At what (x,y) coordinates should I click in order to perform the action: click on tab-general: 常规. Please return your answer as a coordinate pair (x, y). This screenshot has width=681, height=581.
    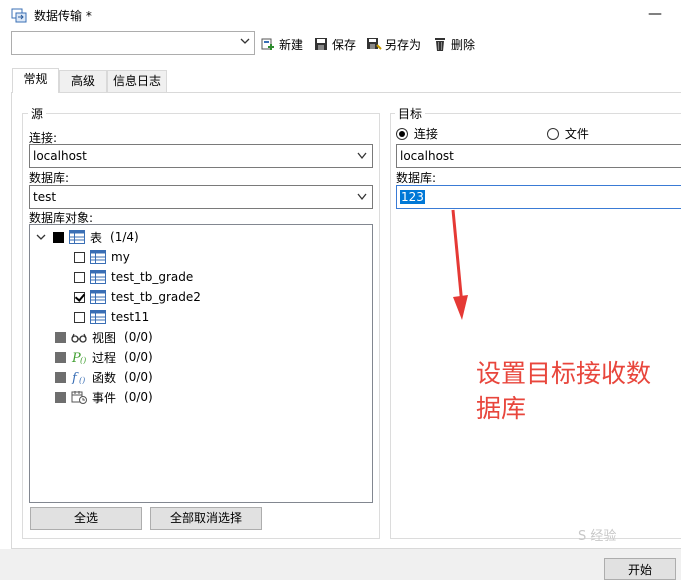
    Looking at the image, I should click on (35, 80).